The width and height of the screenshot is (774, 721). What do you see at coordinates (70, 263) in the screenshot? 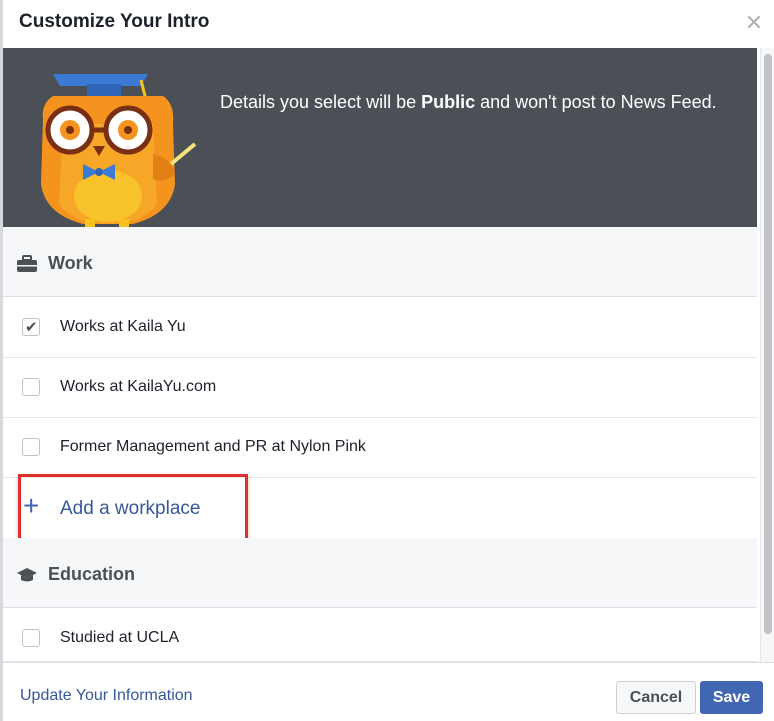
I see `work-heading: Work` at bounding box center [70, 263].